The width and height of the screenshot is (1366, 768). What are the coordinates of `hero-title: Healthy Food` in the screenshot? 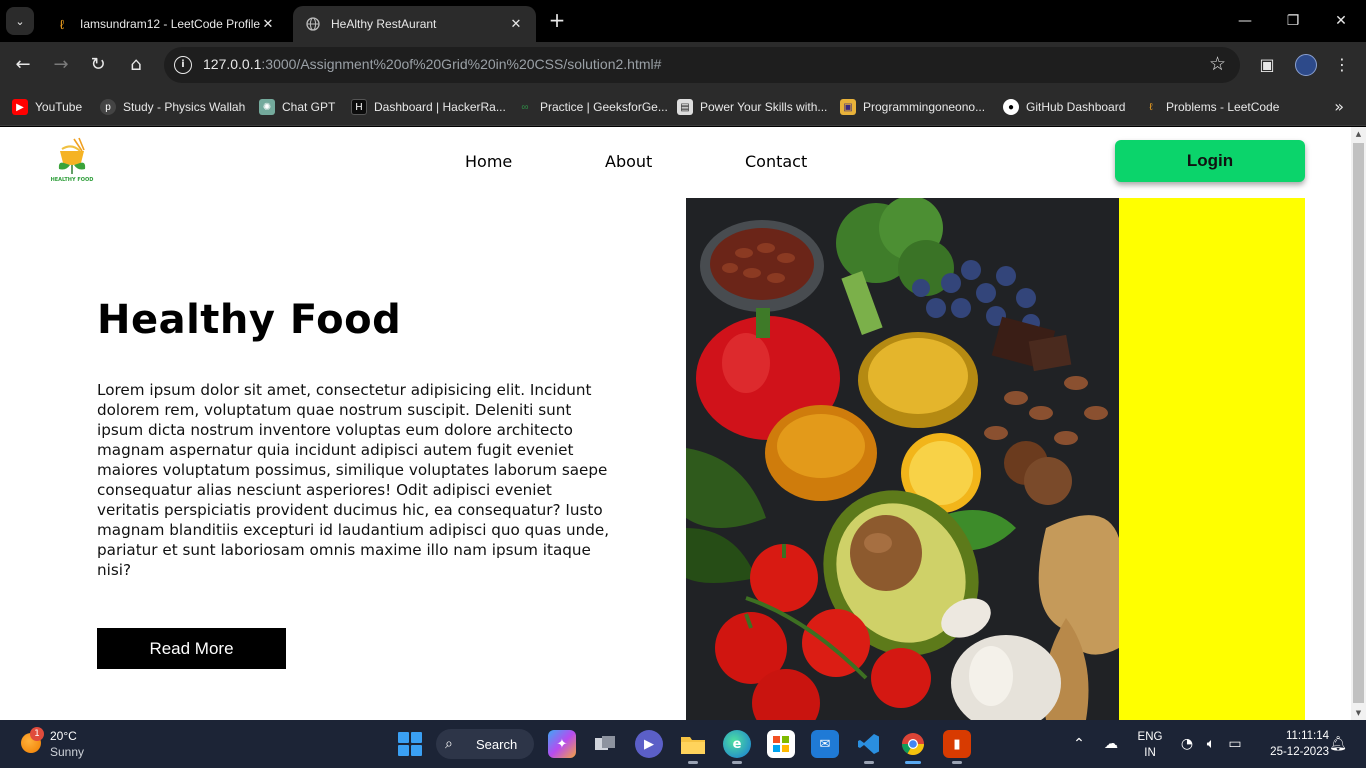 It's located at (249, 320).